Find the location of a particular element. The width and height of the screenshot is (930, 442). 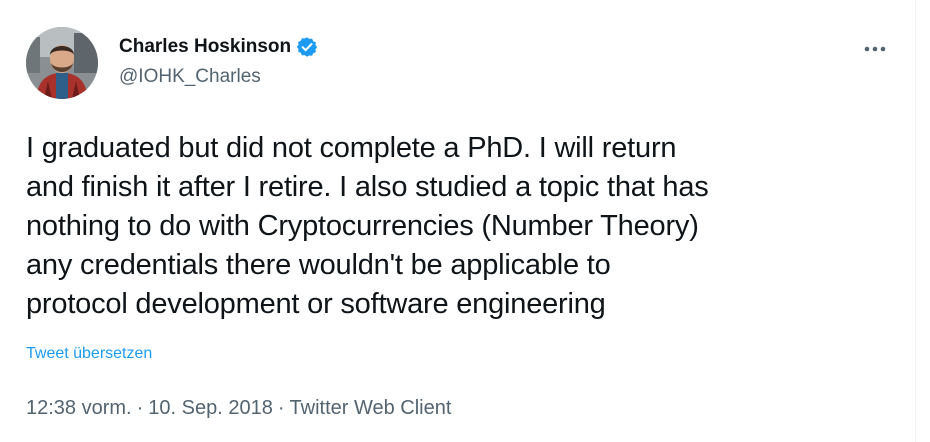

author-name: Charles Hoskinson is located at coordinates (205, 47).